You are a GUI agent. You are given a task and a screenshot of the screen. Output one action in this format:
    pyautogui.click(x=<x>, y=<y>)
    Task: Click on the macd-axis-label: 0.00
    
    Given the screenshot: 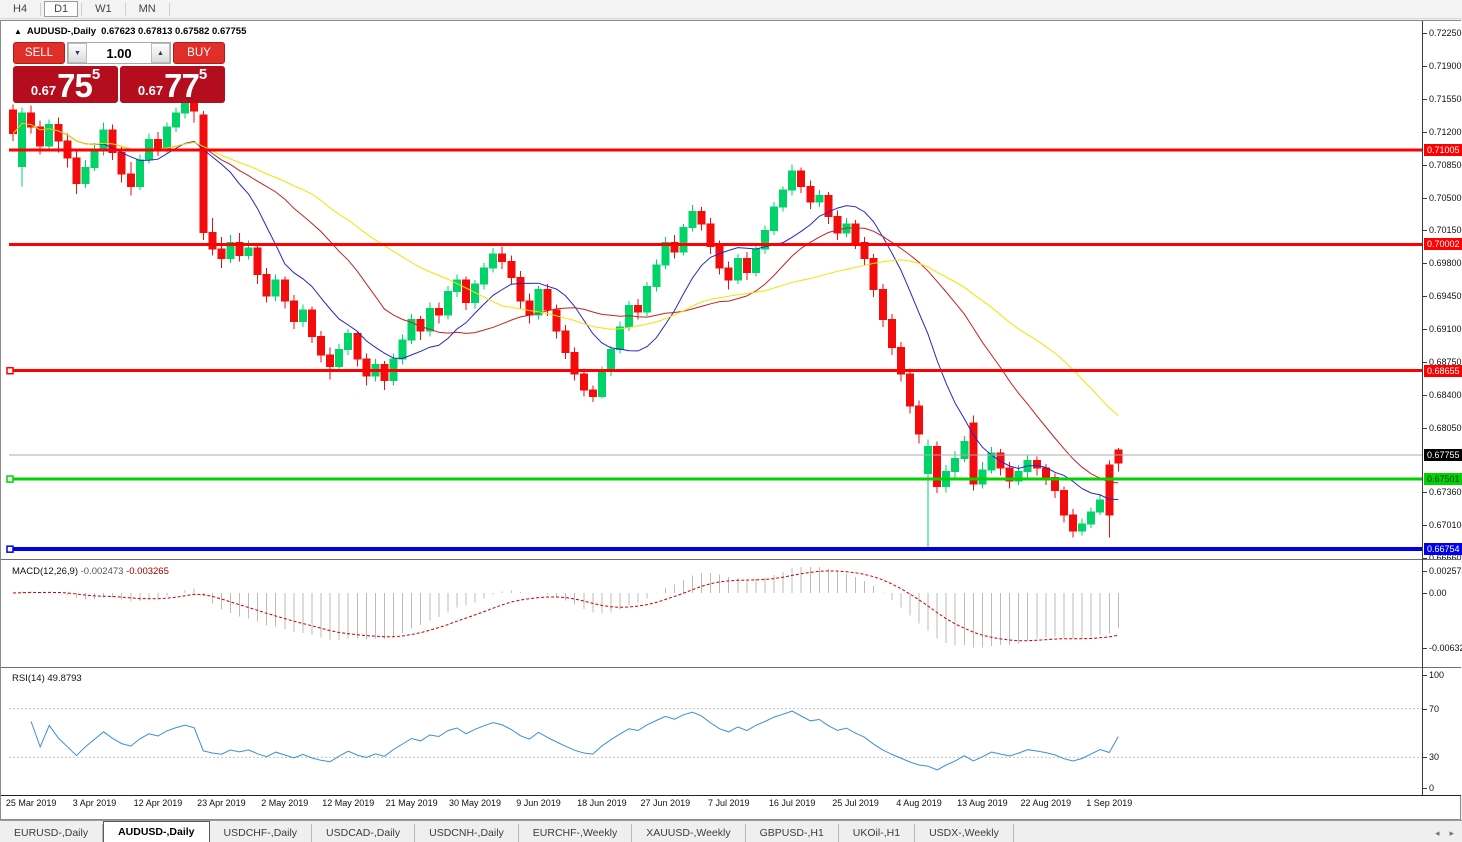 What is the action you would take?
    pyautogui.click(x=1438, y=593)
    